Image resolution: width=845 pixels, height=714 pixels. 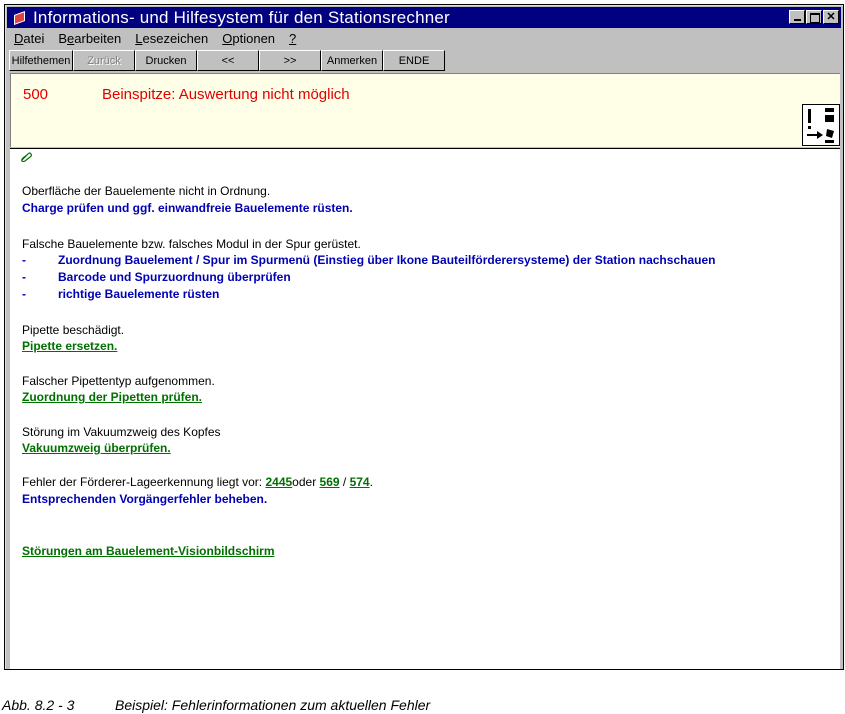 What do you see at coordinates (166, 60) in the screenshot?
I see `print-button: Drucken` at bounding box center [166, 60].